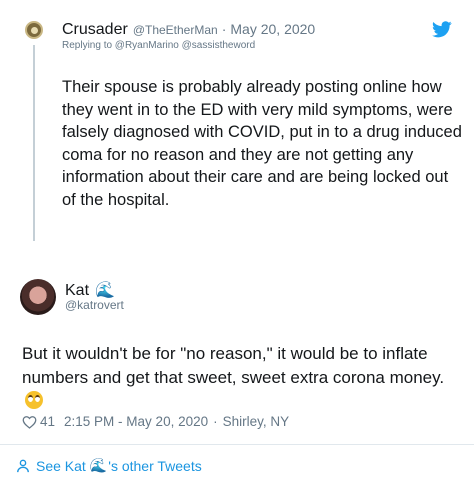 The width and height of the screenshot is (474, 482). What do you see at coordinates (38, 297) in the screenshot?
I see `kat-avatar` at bounding box center [38, 297].